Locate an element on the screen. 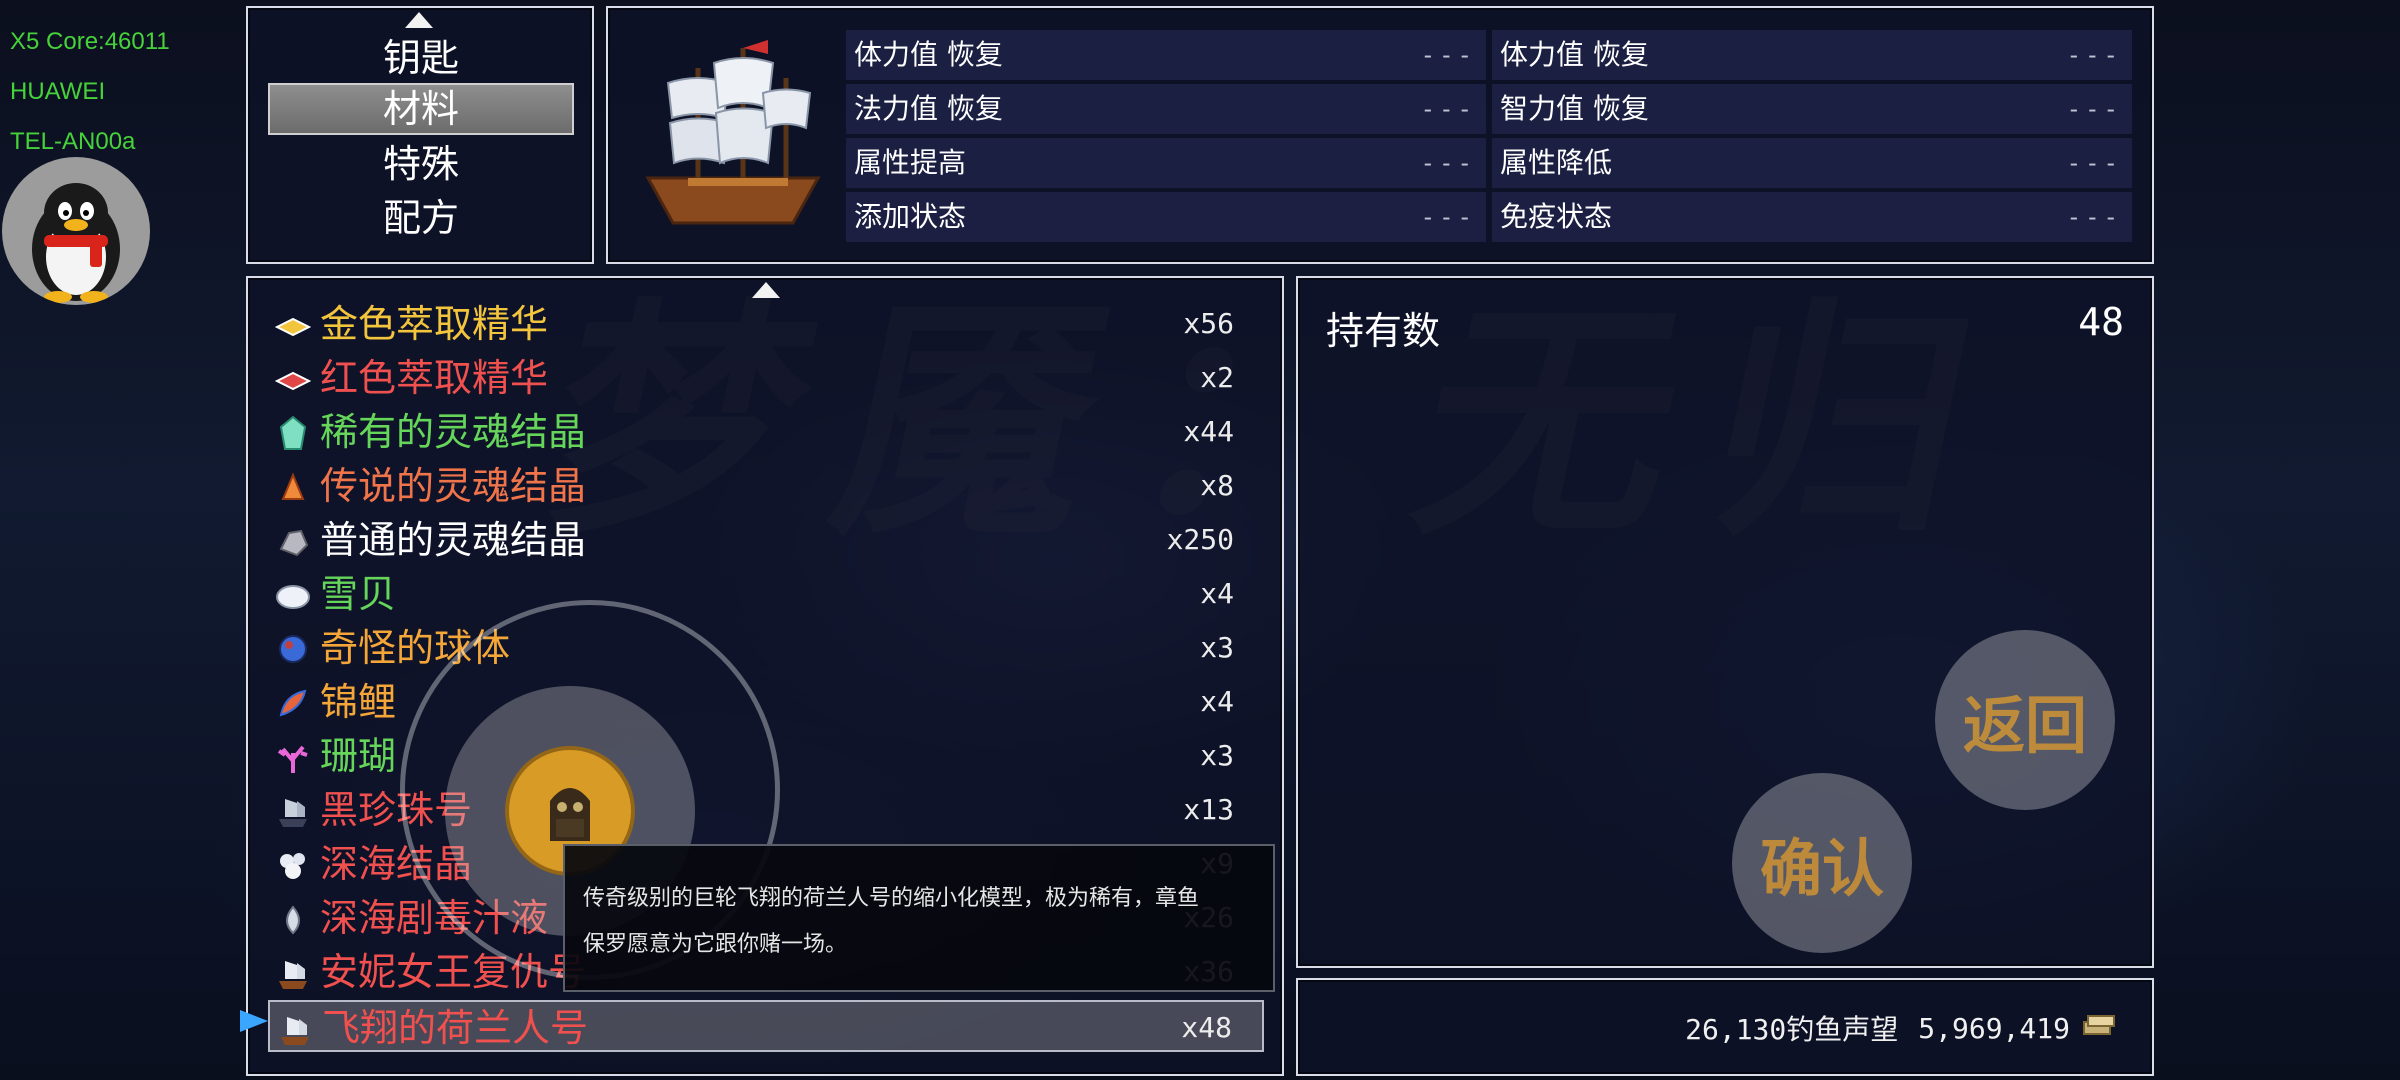 This screenshot has width=2400, height=1080. list-item: 金色萃取精华 x56 is located at coordinates (766, 324).